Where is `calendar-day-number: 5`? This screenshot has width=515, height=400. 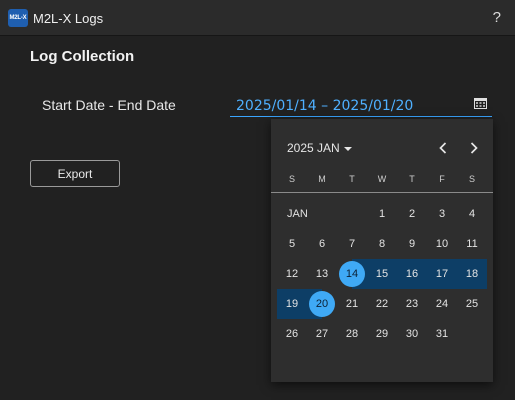 calendar-day-number: 5 is located at coordinates (292, 244).